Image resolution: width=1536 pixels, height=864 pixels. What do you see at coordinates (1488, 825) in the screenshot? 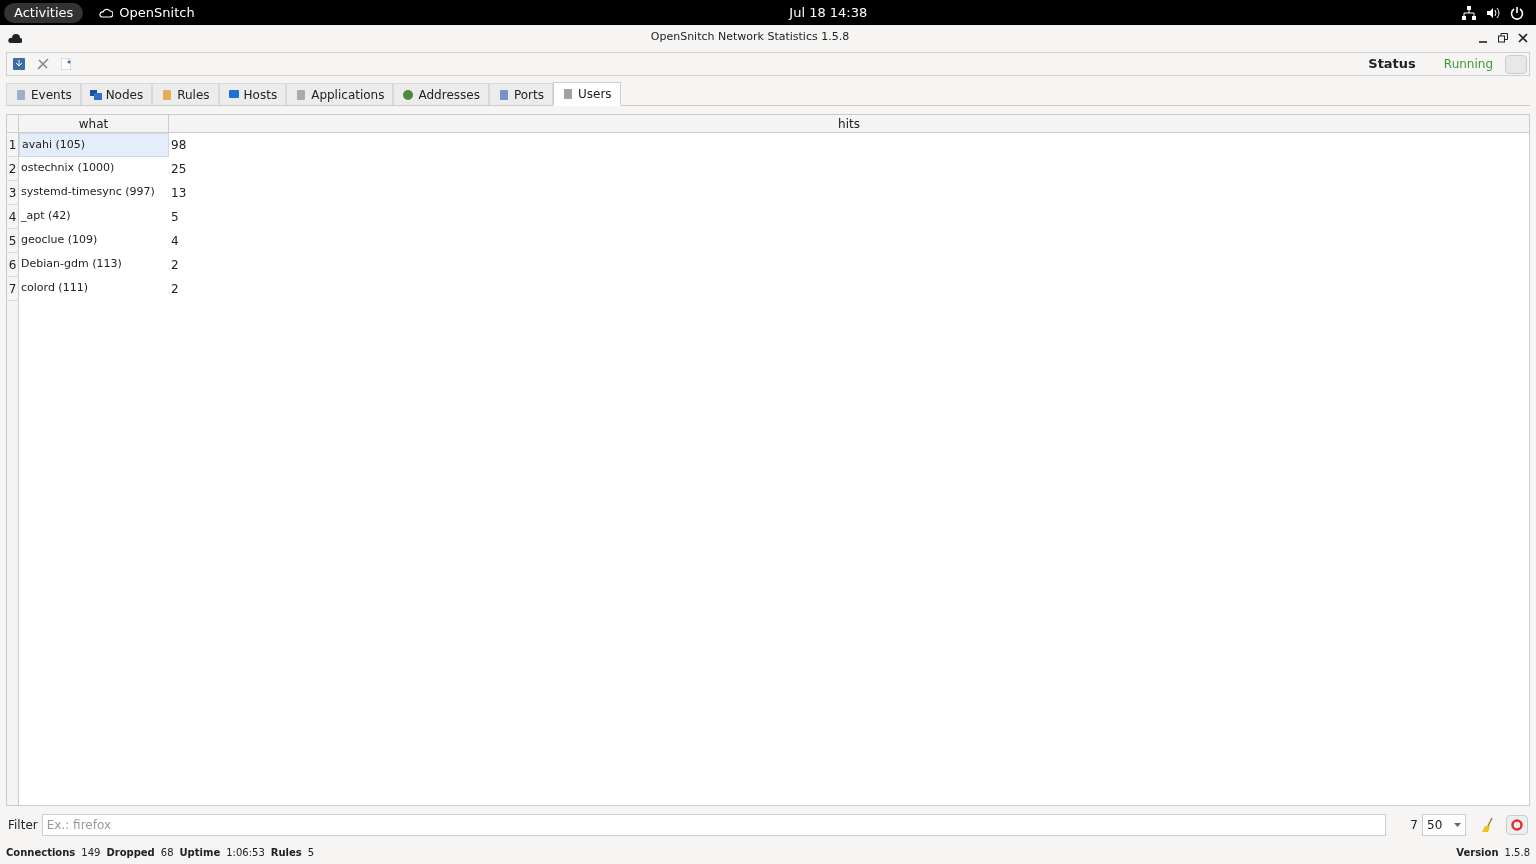
I see `broom-icon` at bounding box center [1488, 825].